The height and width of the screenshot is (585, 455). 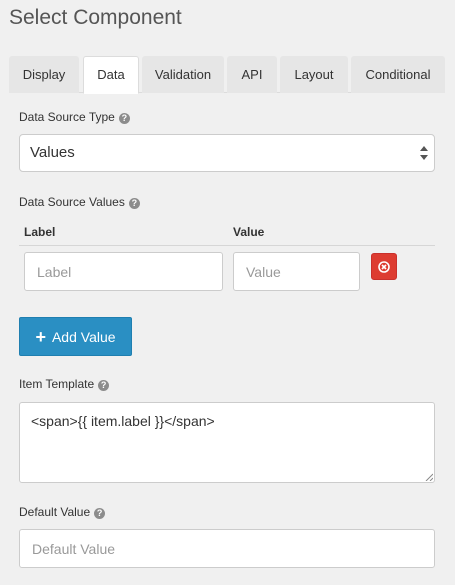 I want to click on column-header-value: Value, so click(x=249, y=232).